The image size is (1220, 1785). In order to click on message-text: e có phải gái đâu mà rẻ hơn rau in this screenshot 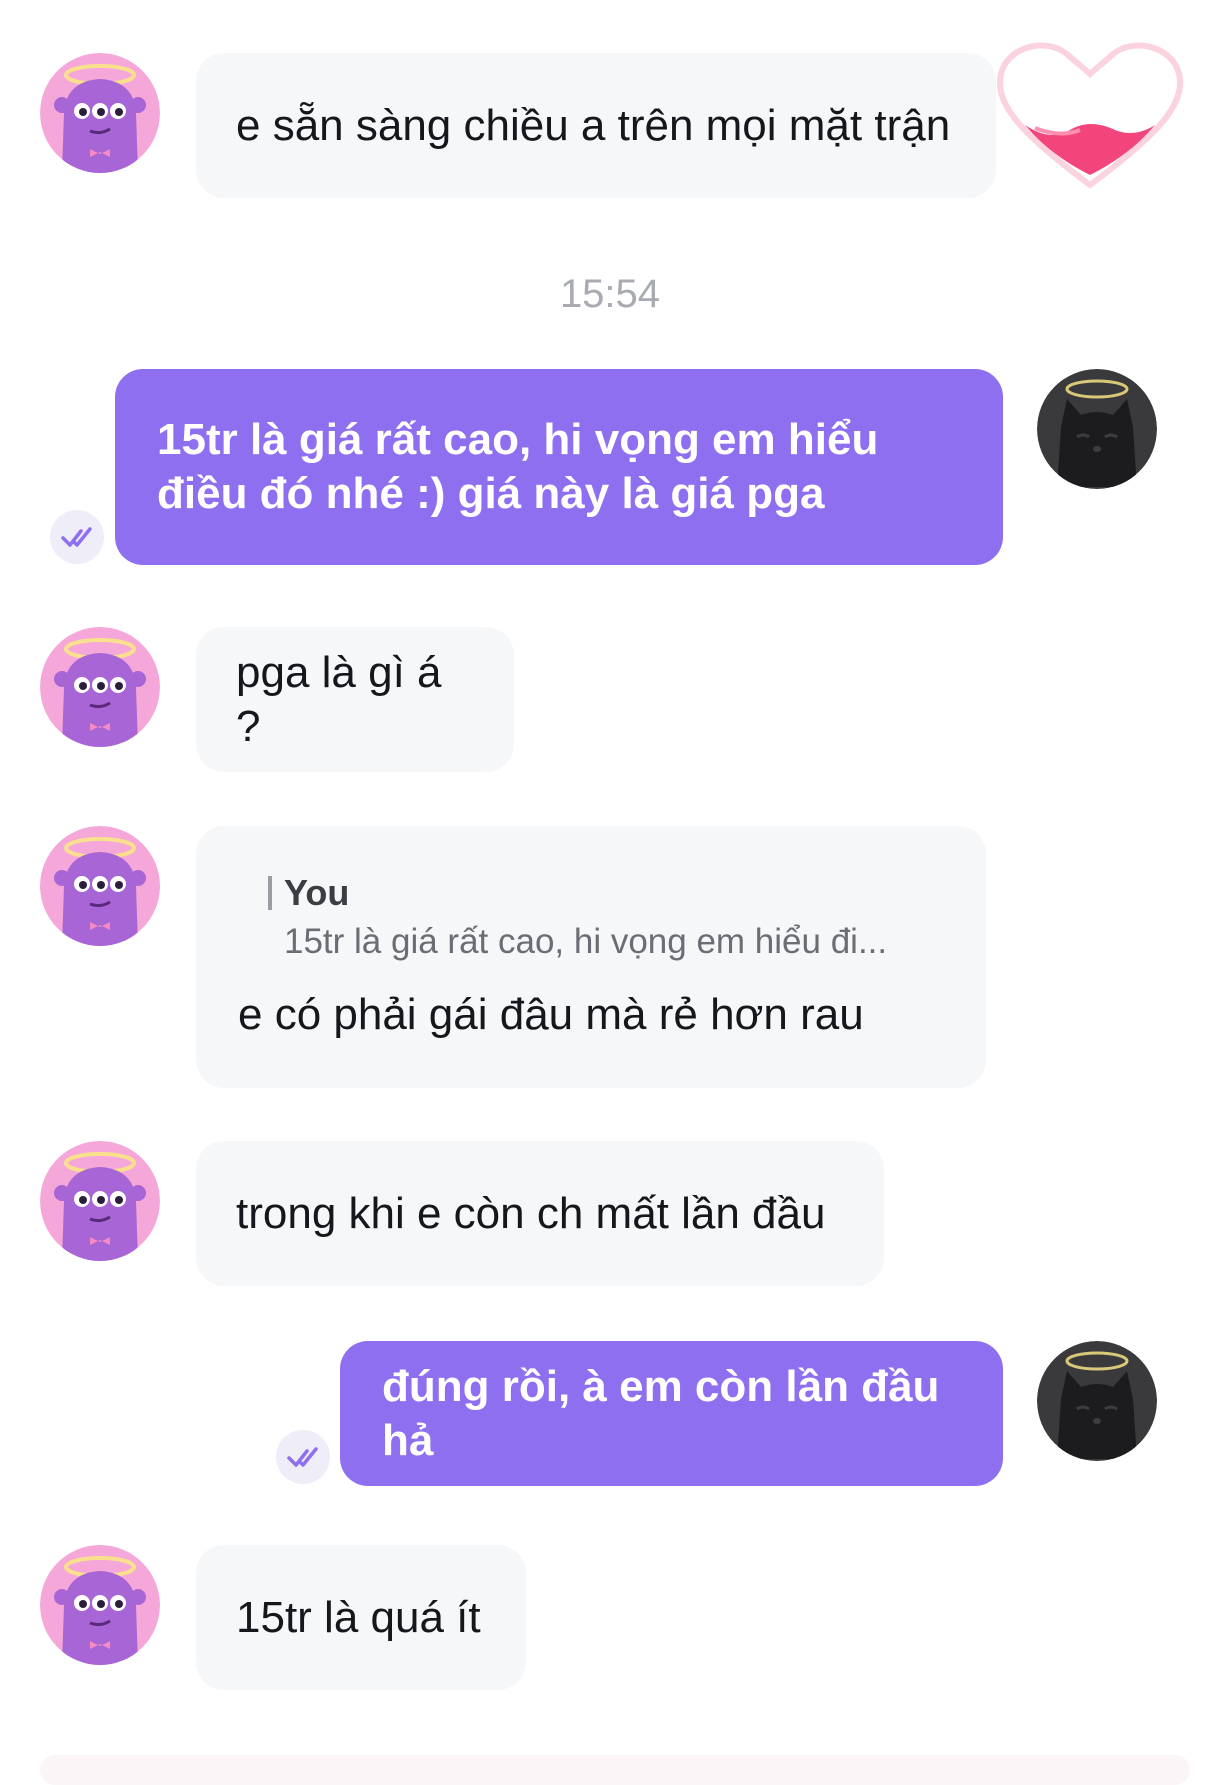, I will do `click(551, 1014)`.